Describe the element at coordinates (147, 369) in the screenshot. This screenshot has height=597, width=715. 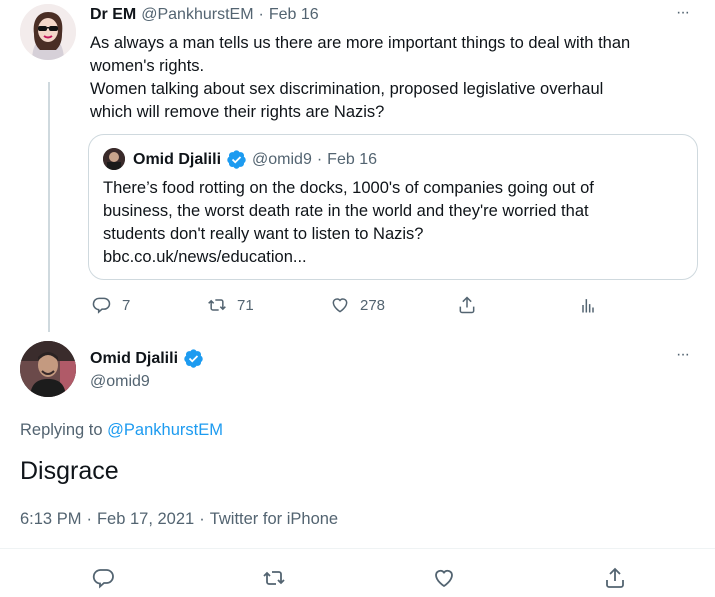
I see `tweet2-header: Omid Djalili @omid9` at that location.